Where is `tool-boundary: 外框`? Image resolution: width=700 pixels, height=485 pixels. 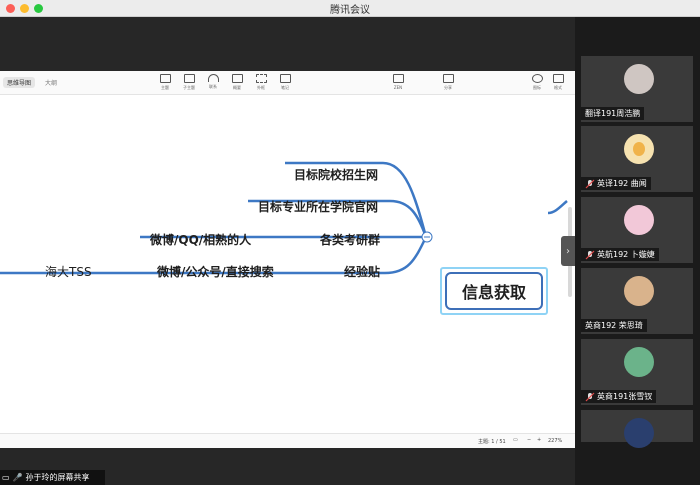 tool-boundary: 外框 is located at coordinates (261, 82).